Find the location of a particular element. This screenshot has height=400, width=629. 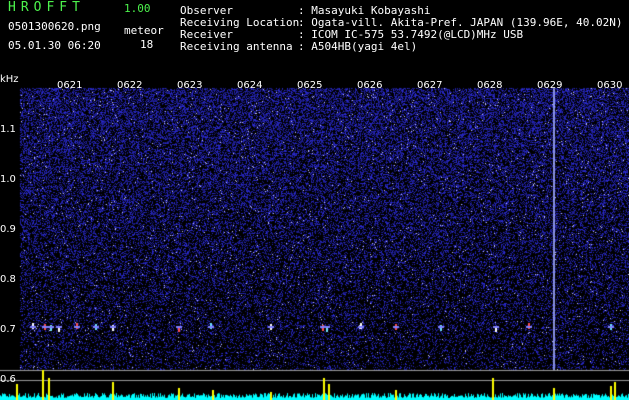

y-tick-label: 0.9 is located at coordinates (8, 229).